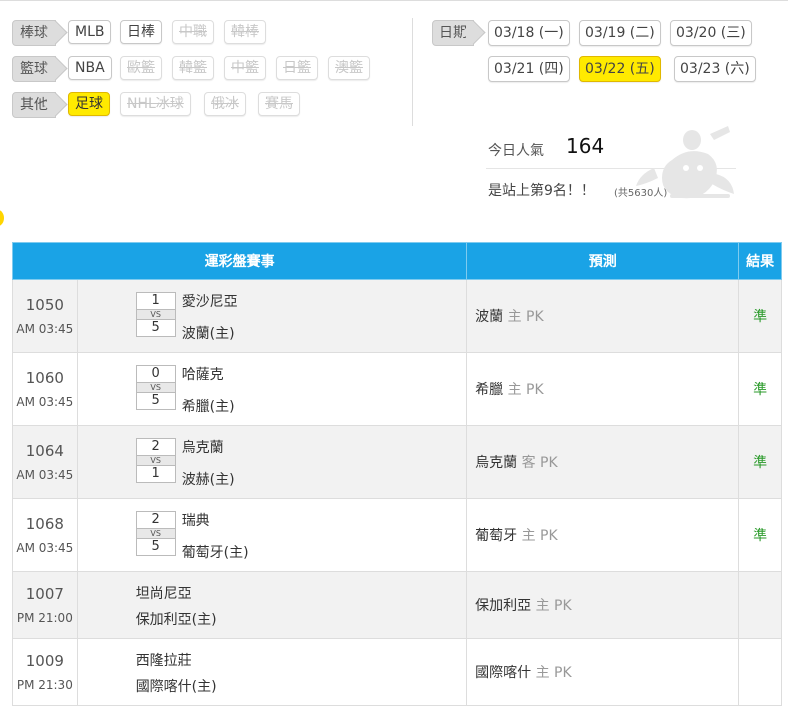  Describe the element at coordinates (603, 316) in the screenshot. I see `prediction-cell: 波蘭 主 PK` at that location.